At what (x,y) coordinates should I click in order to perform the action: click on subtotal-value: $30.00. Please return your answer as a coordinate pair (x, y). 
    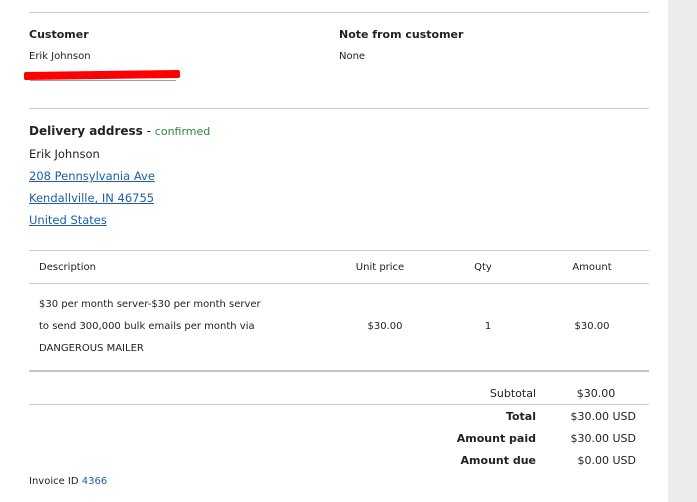
    Looking at the image, I should click on (596, 393).